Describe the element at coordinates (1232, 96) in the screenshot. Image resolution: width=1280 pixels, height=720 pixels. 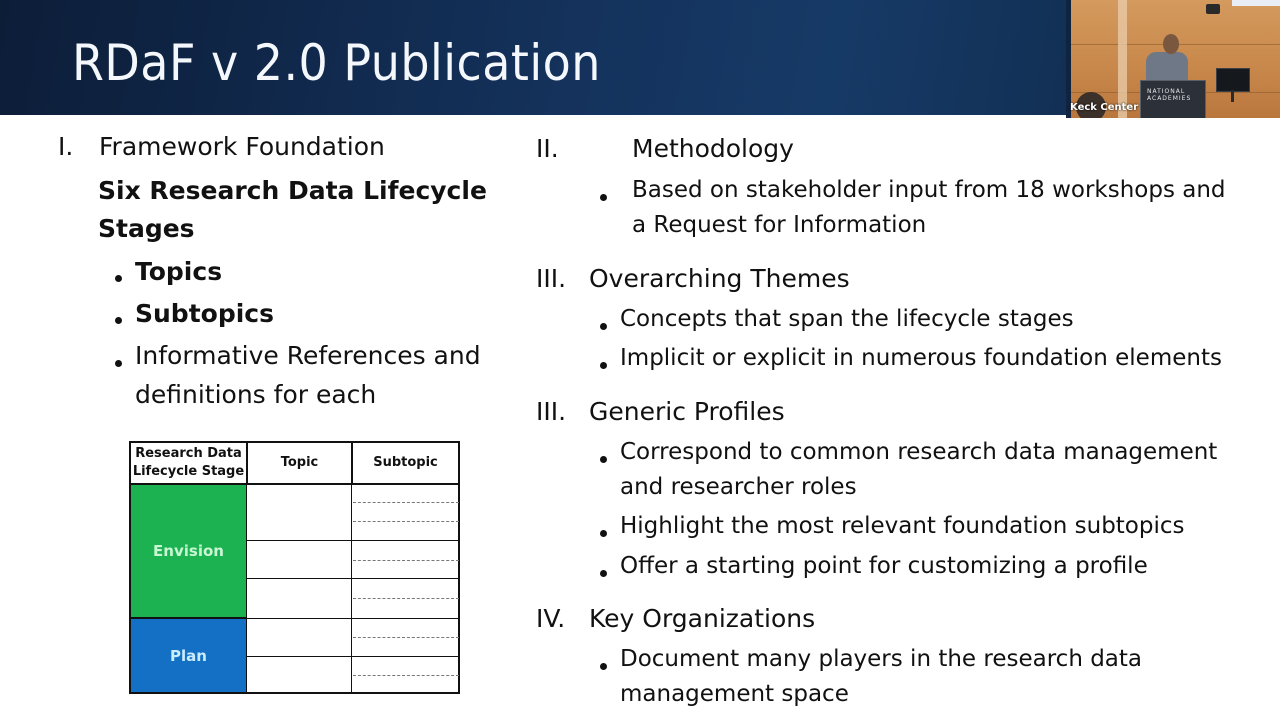
I see `monitor-stand` at that location.